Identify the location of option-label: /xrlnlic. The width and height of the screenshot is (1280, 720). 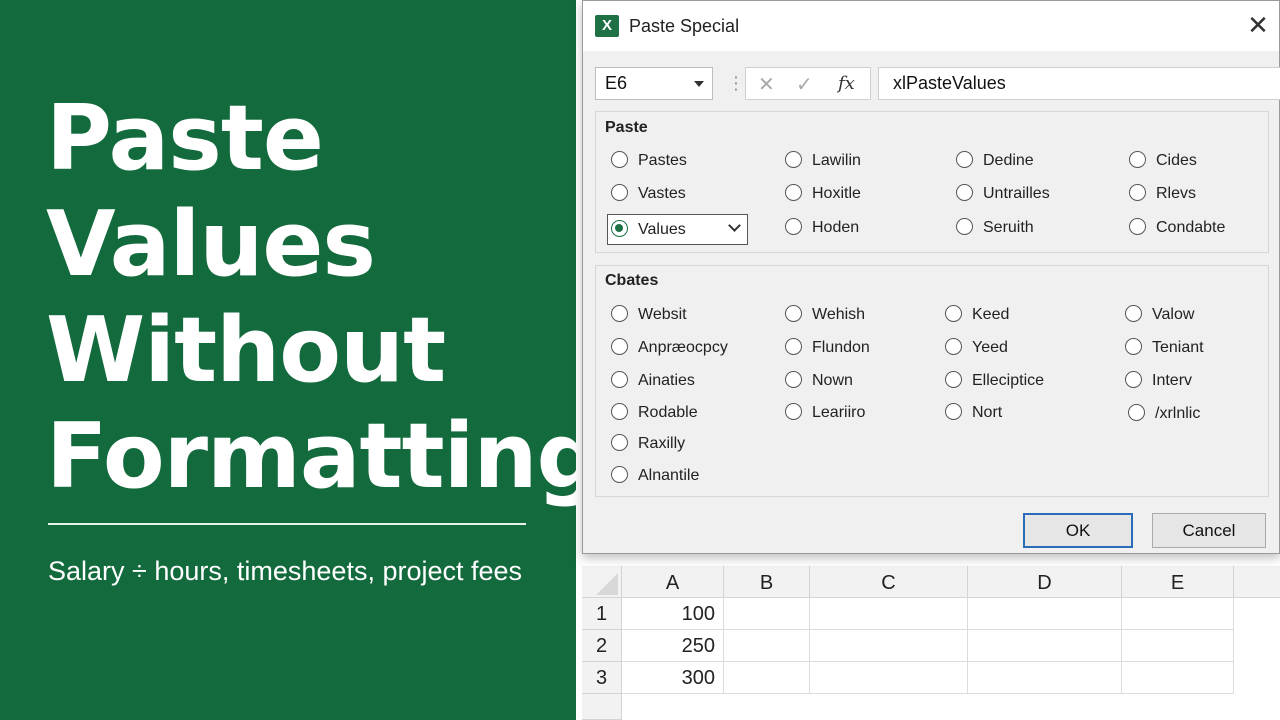
(1178, 413).